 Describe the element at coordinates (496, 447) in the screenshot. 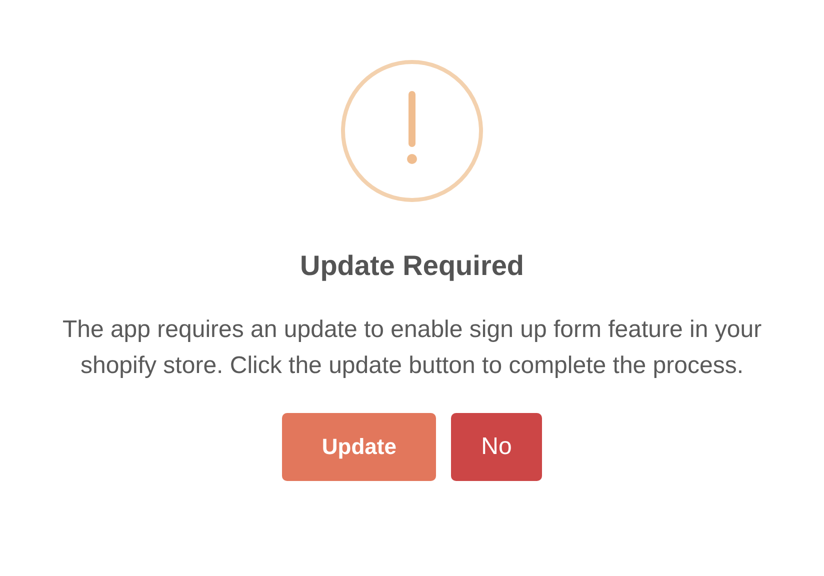

I see `no-button: No` at that location.